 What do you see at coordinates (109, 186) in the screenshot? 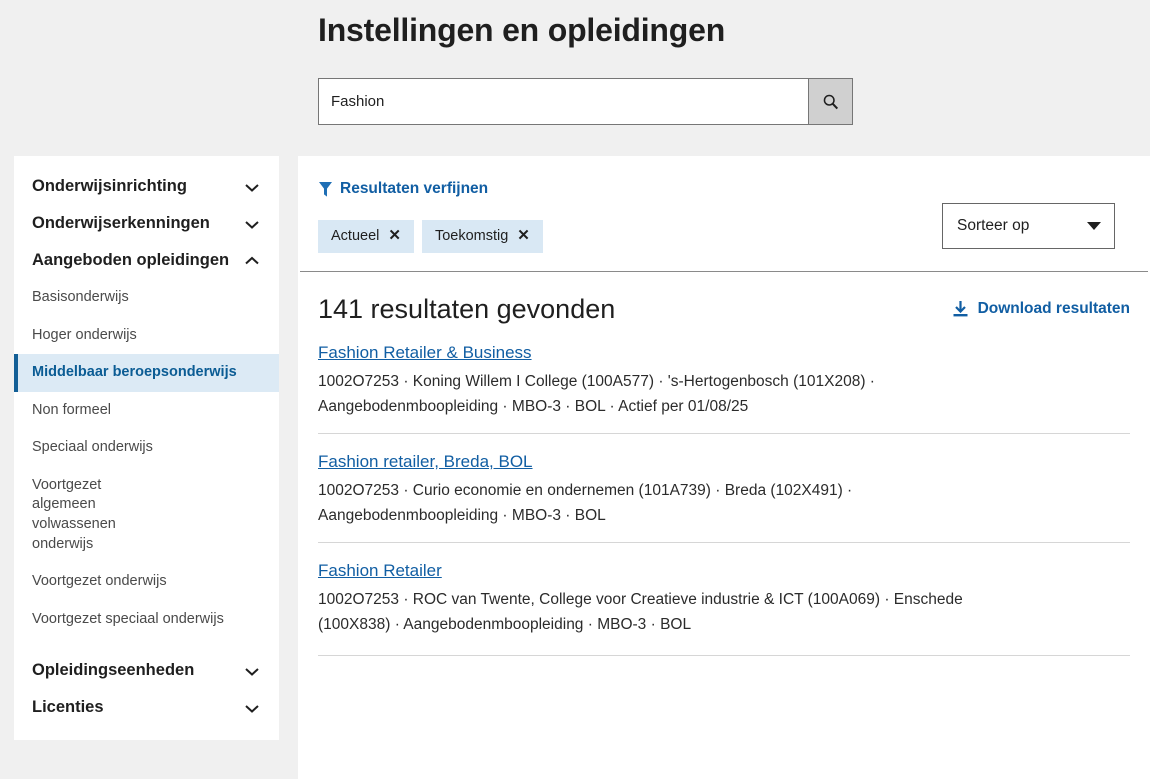
I see `sidebar-group-label: Onderwijsinrichting` at bounding box center [109, 186].